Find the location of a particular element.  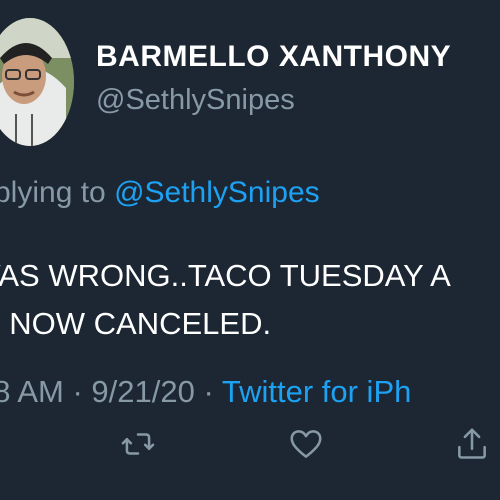

like-button is located at coordinates (306, 444).